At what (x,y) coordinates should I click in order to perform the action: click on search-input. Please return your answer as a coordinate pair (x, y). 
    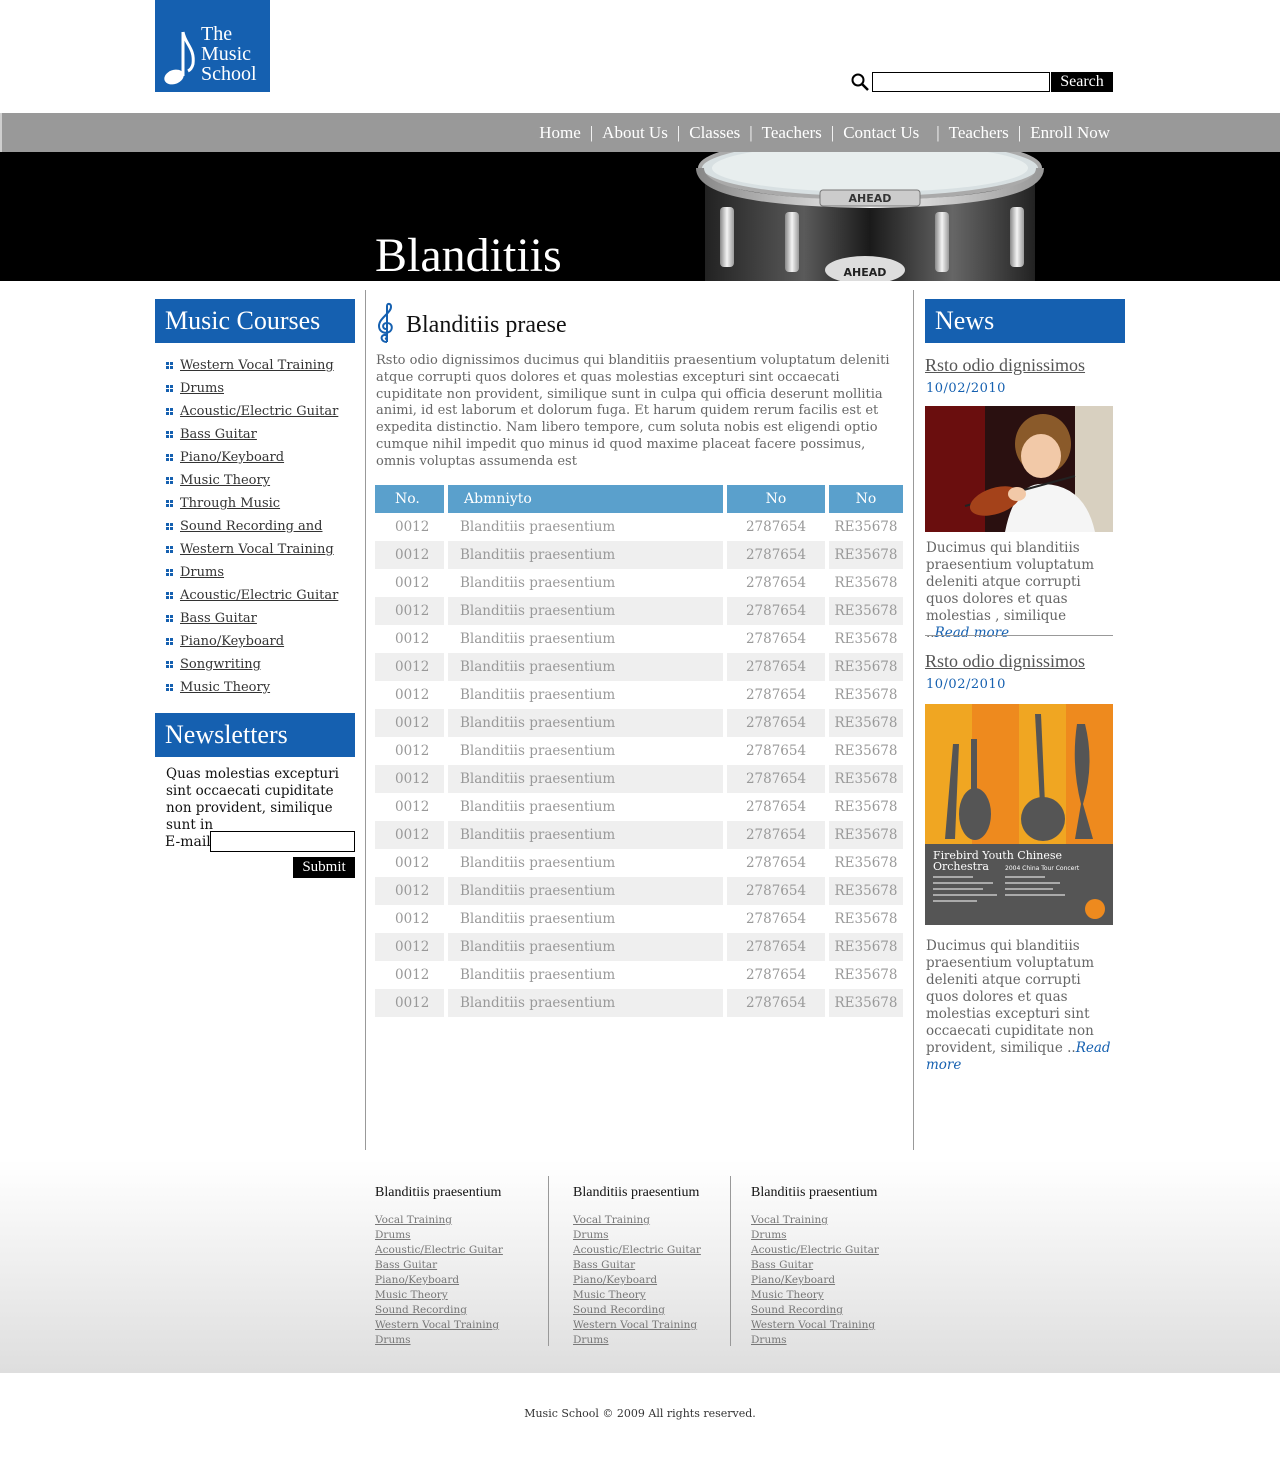
    Looking at the image, I should click on (961, 82).